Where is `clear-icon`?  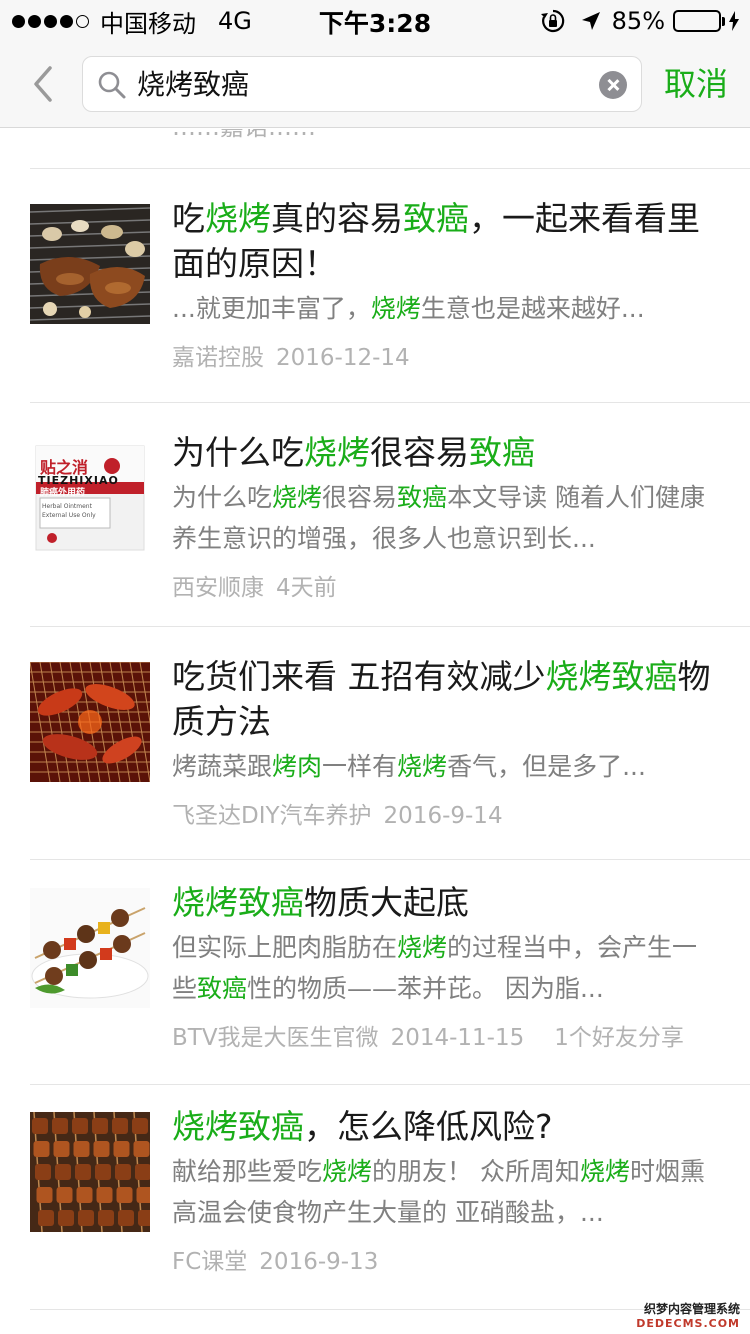
clear-icon is located at coordinates (613, 85).